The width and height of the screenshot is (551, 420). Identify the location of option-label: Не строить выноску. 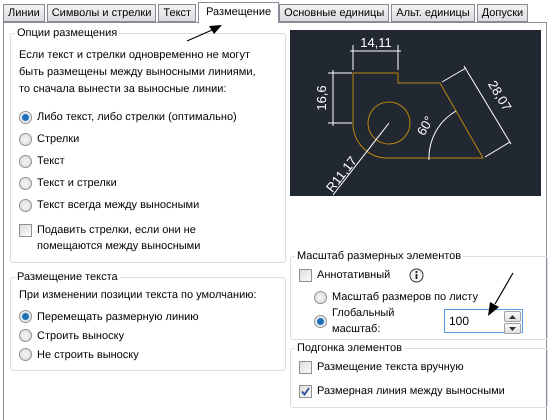
(88, 355).